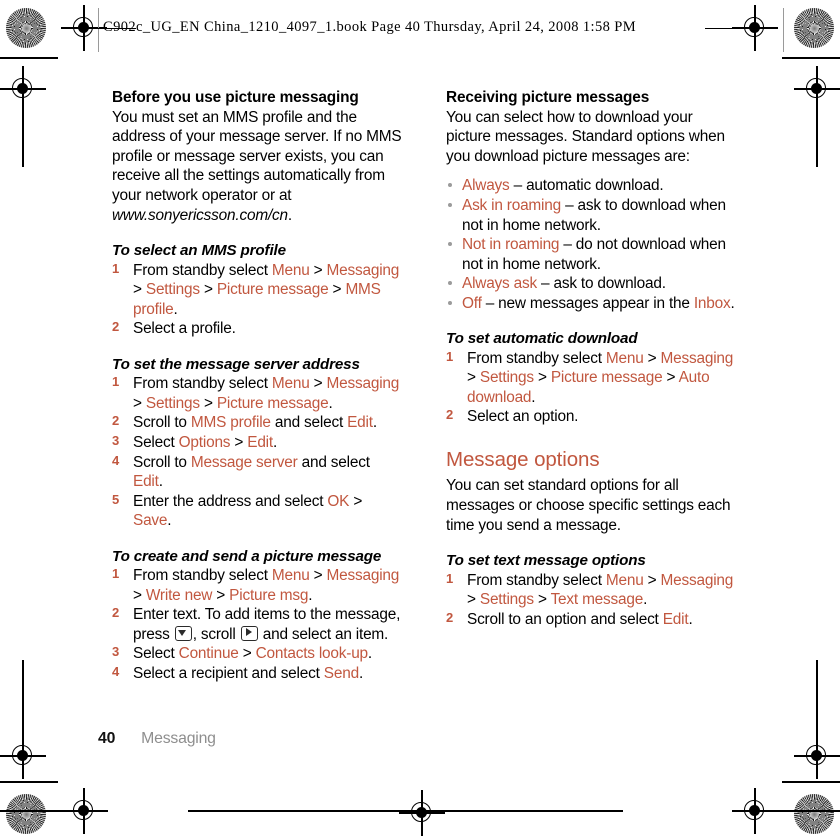 This screenshot has height=840, width=840. What do you see at coordinates (472, 303) in the screenshot?
I see `ui-path-term: Off` at bounding box center [472, 303].